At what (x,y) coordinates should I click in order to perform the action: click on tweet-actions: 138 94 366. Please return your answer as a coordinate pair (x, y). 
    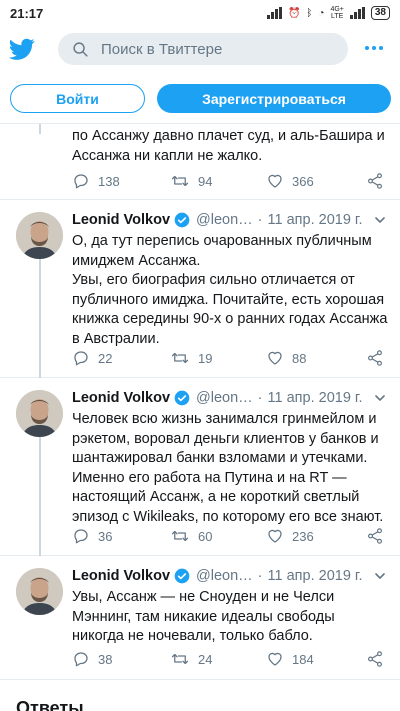
    Looking at the image, I should click on (230, 181).